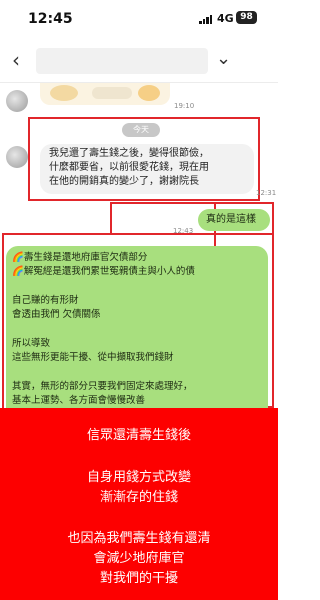 The height and width of the screenshot is (600, 320). What do you see at coordinates (138, 497) in the screenshot?
I see `caption-line: 漸漸存的住錢` at bounding box center [138, 497].